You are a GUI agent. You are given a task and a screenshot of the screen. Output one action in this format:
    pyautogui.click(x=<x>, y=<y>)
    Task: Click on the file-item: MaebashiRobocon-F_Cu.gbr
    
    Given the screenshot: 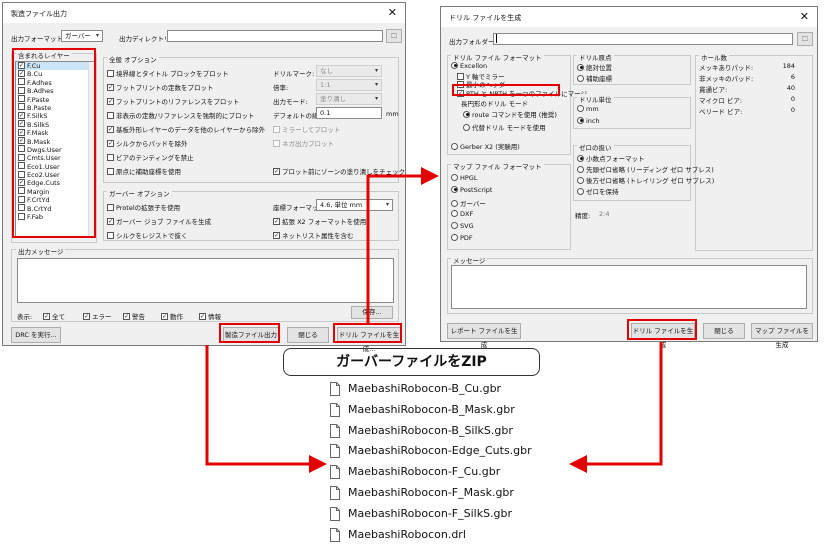 What is the action you would take?
    pyautogui.click(x=415, y=472)
    